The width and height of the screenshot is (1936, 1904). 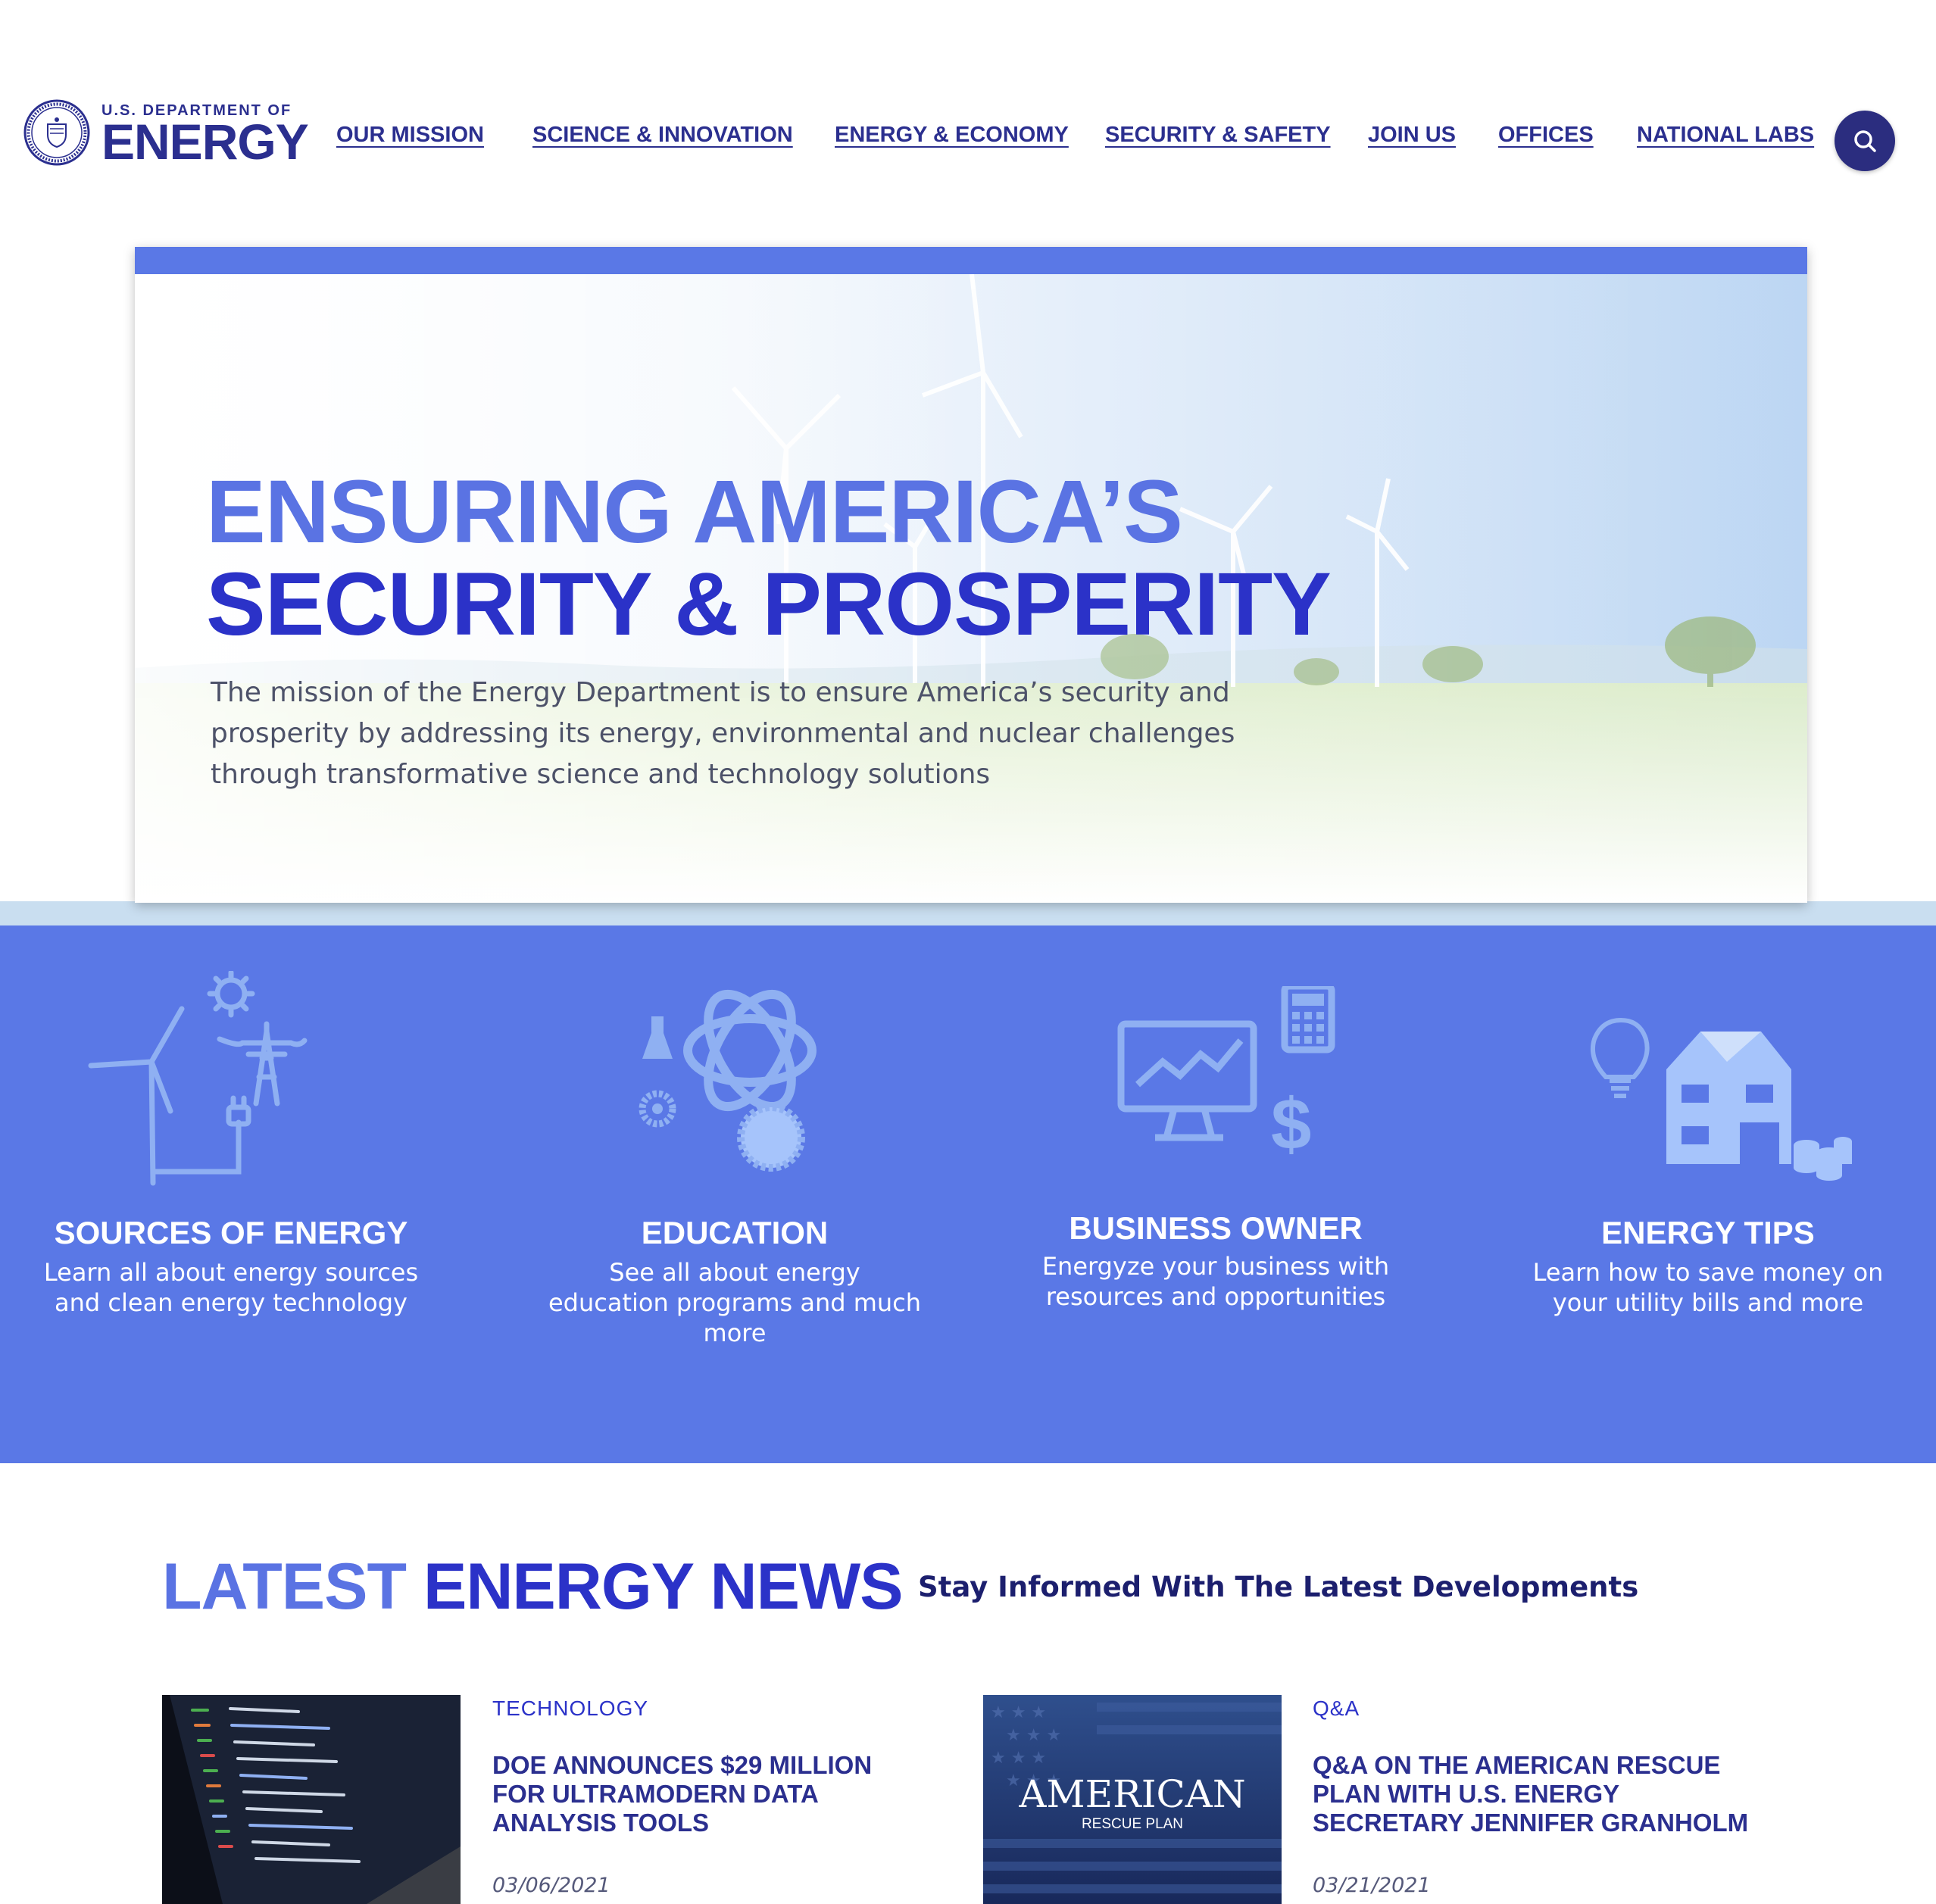 I want to click on category-title: EDUCATION, so click(x=735, y=1232).